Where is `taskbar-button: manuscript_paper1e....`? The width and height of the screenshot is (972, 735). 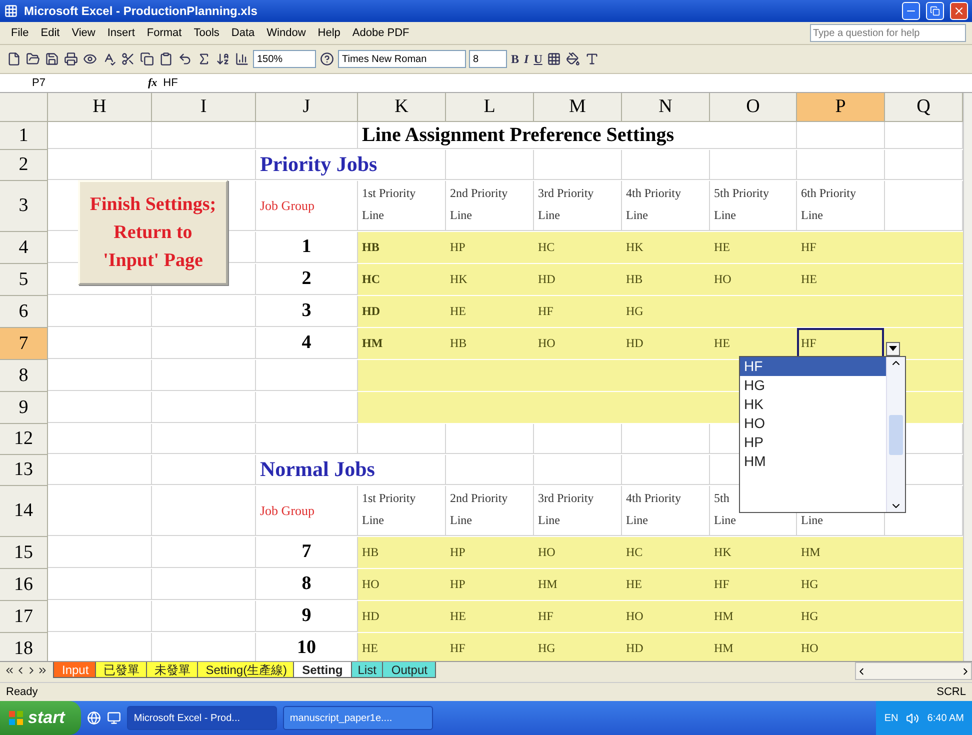 taskbar-button: manuscript_paper1e.... is located at coordinates (357, 718).